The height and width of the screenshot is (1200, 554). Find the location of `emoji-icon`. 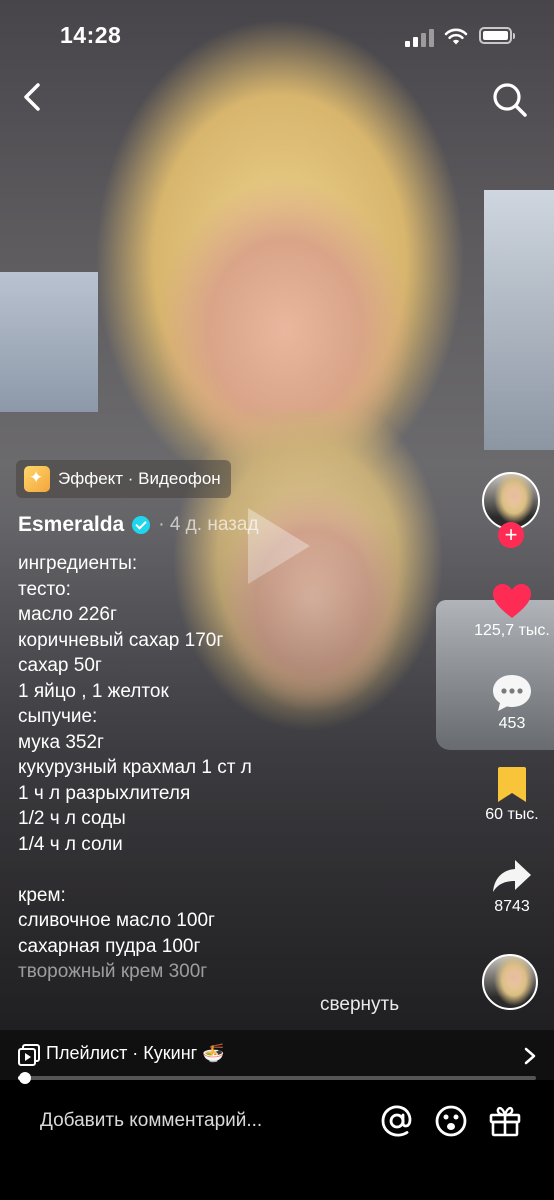

emoji-icon is located at coordinates (451, 1121).